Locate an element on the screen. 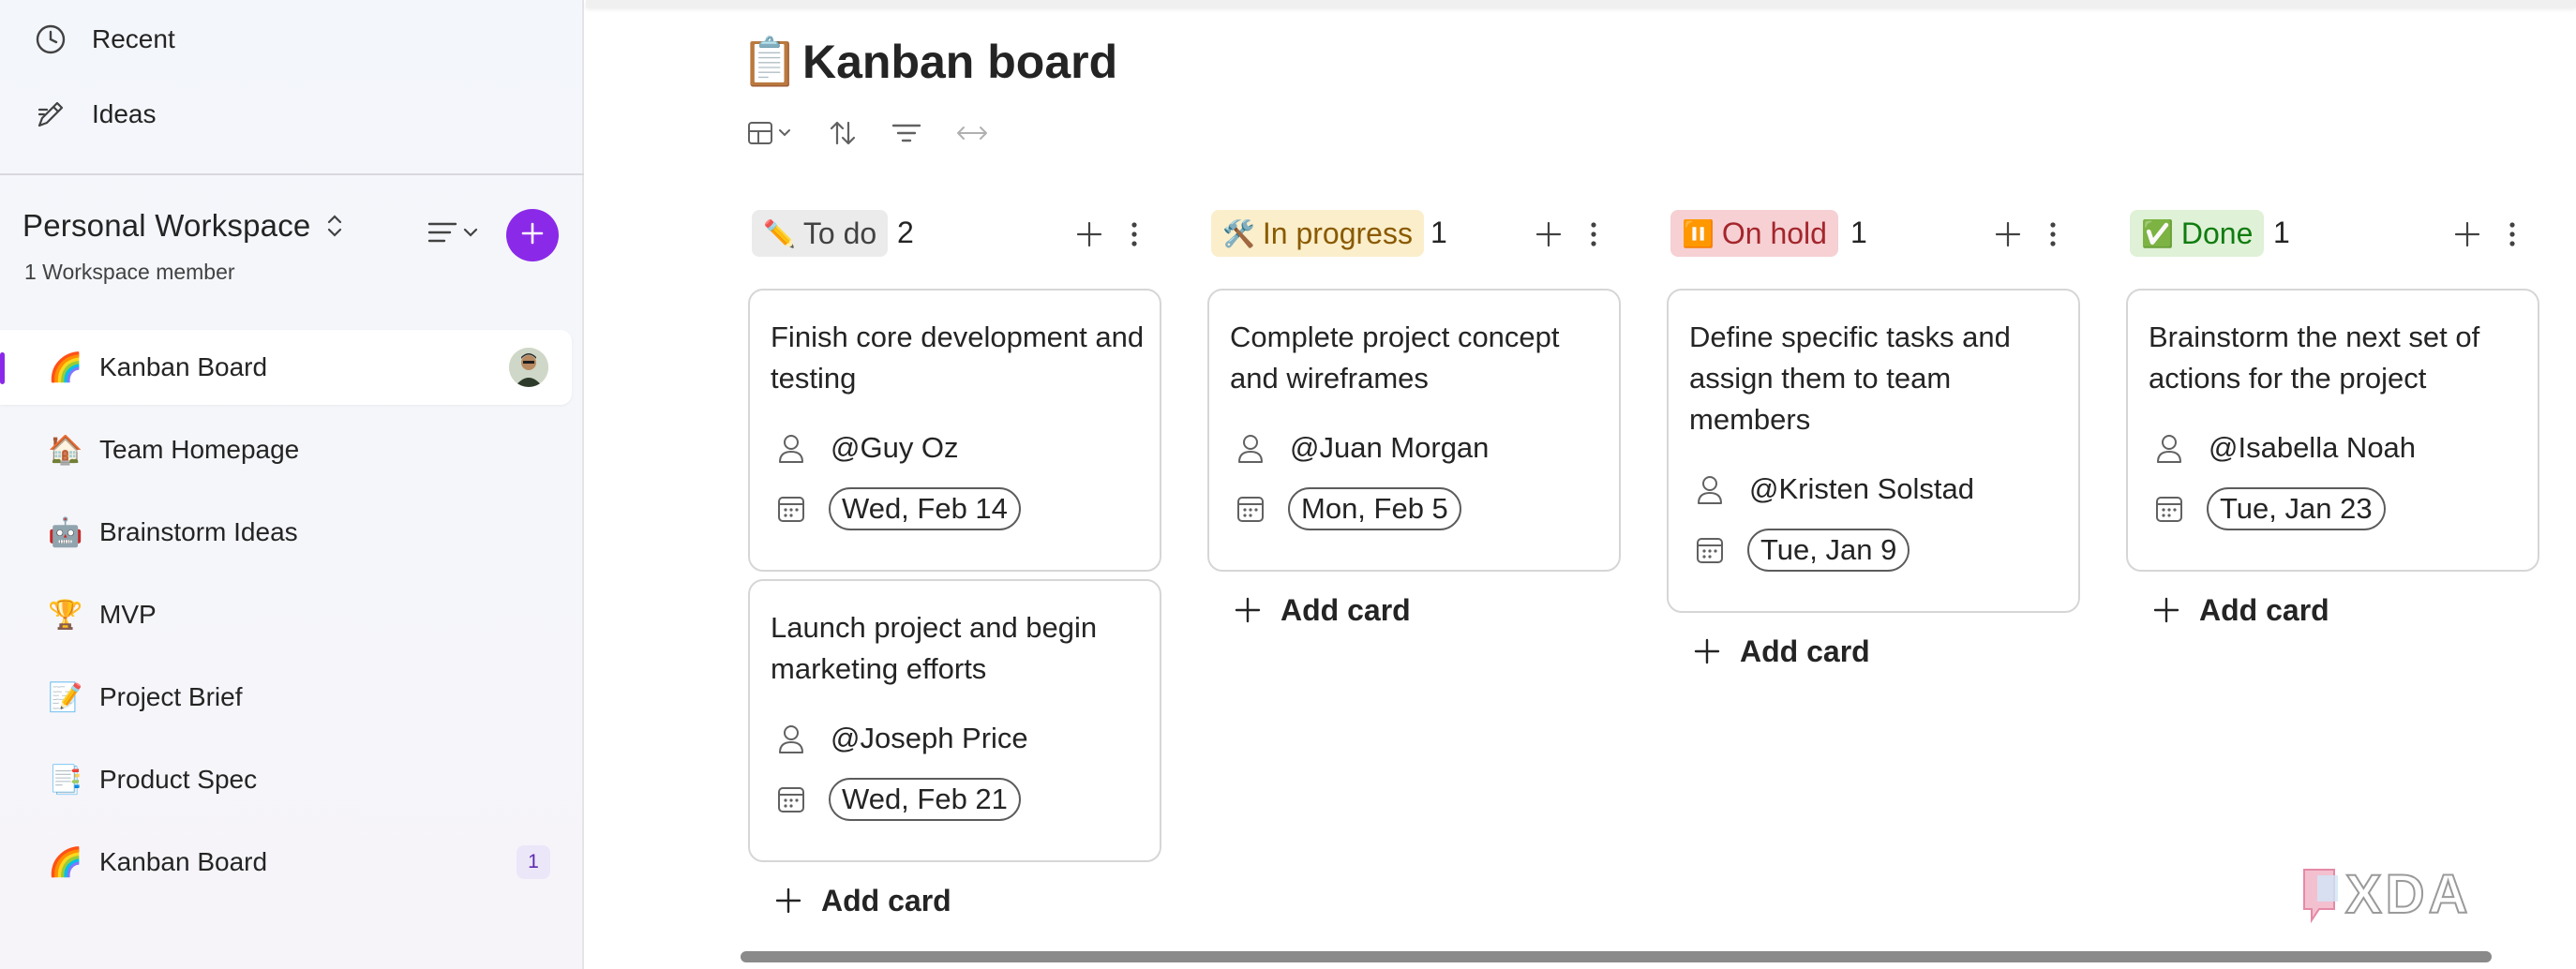 The image size is (2576, 969). main-top-border is located at coordinates (1581, 3).